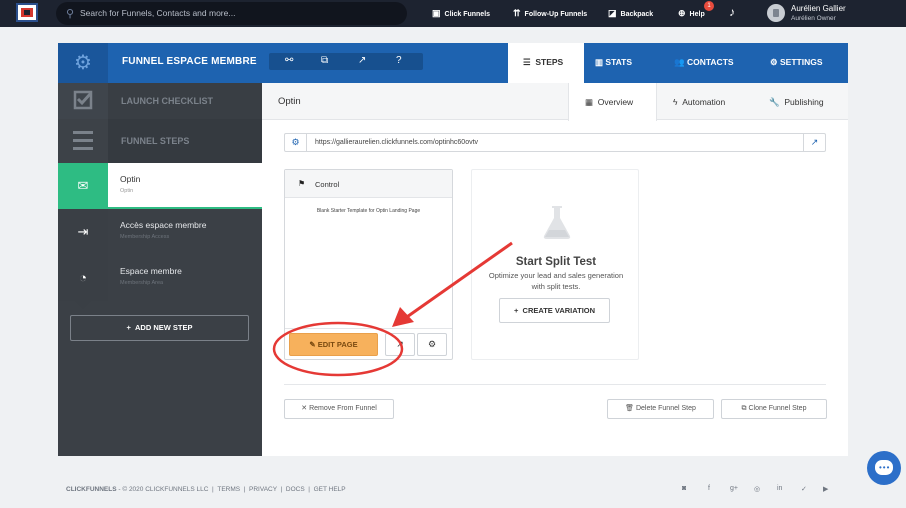  I want to click on card-footer: ✎ EDIT PAGE ↗ ⚙, so click(368, 344).